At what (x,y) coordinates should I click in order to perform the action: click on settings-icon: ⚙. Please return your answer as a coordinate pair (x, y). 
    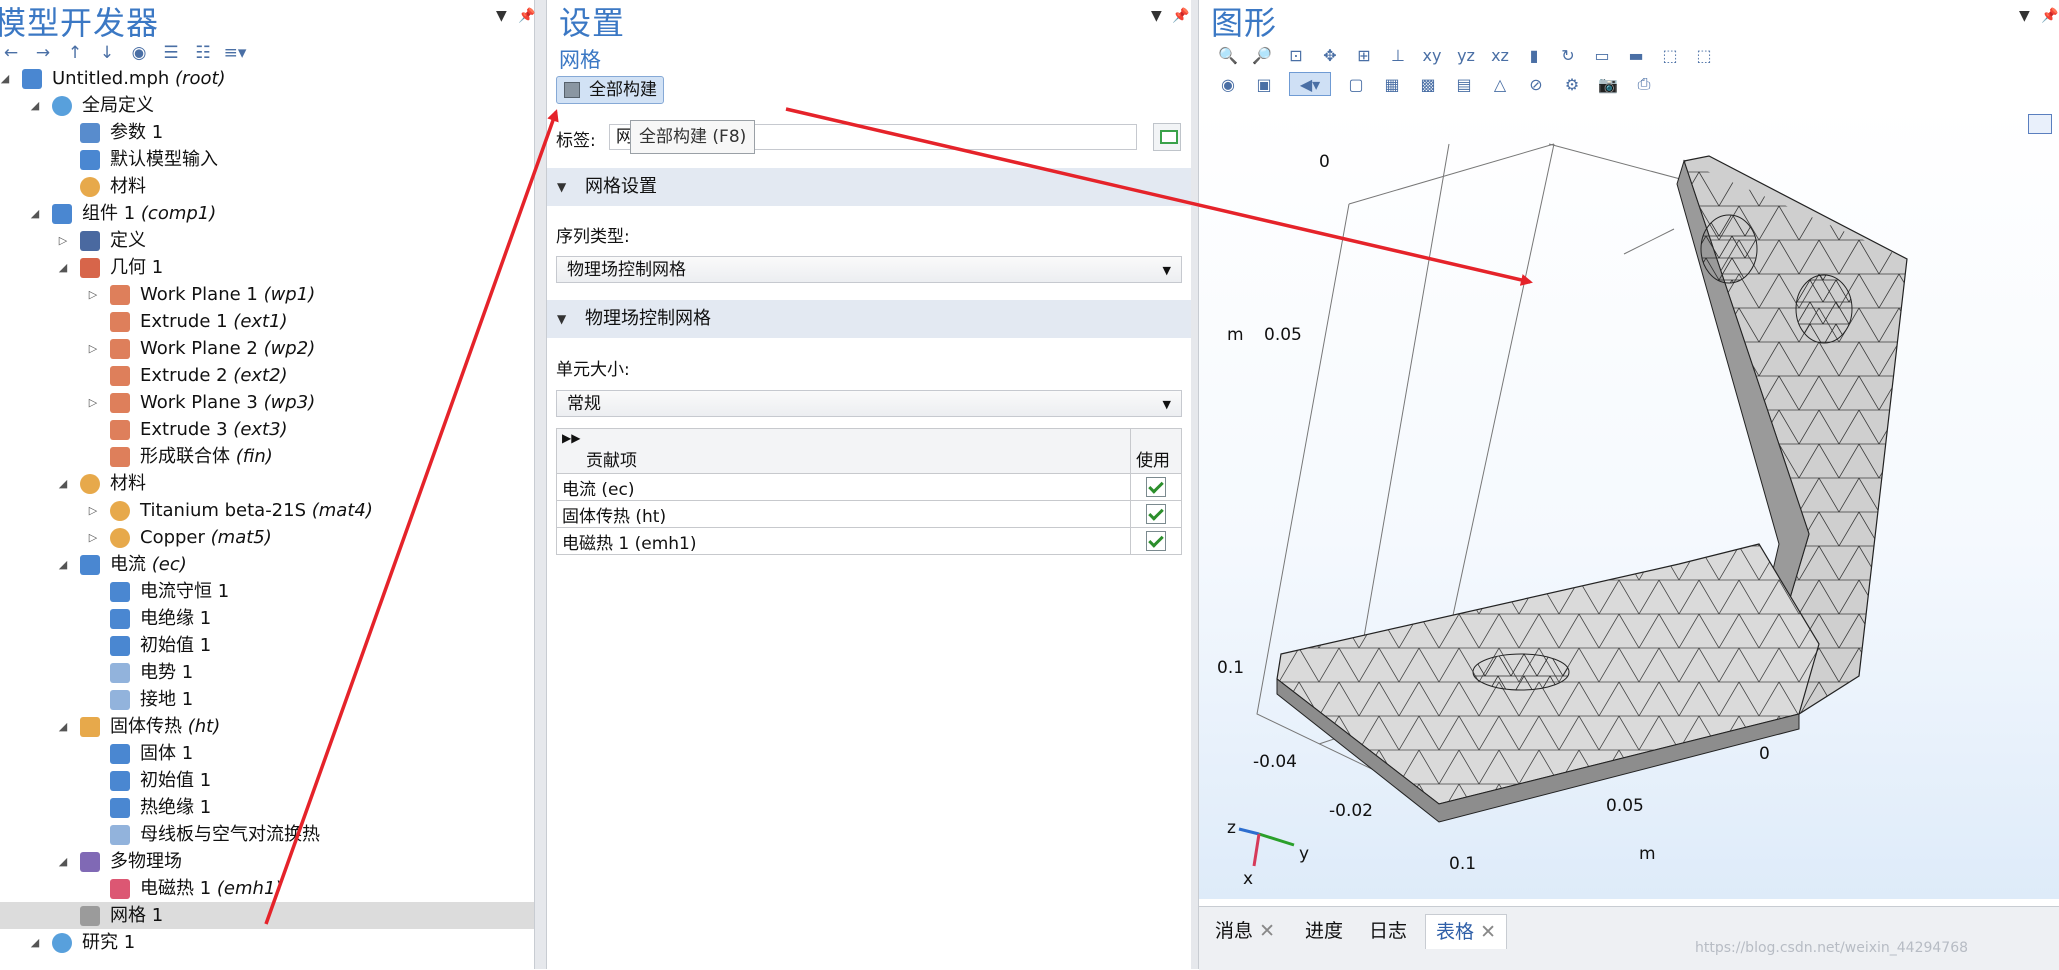
    Looking at the image, I should click on (1572, 84).